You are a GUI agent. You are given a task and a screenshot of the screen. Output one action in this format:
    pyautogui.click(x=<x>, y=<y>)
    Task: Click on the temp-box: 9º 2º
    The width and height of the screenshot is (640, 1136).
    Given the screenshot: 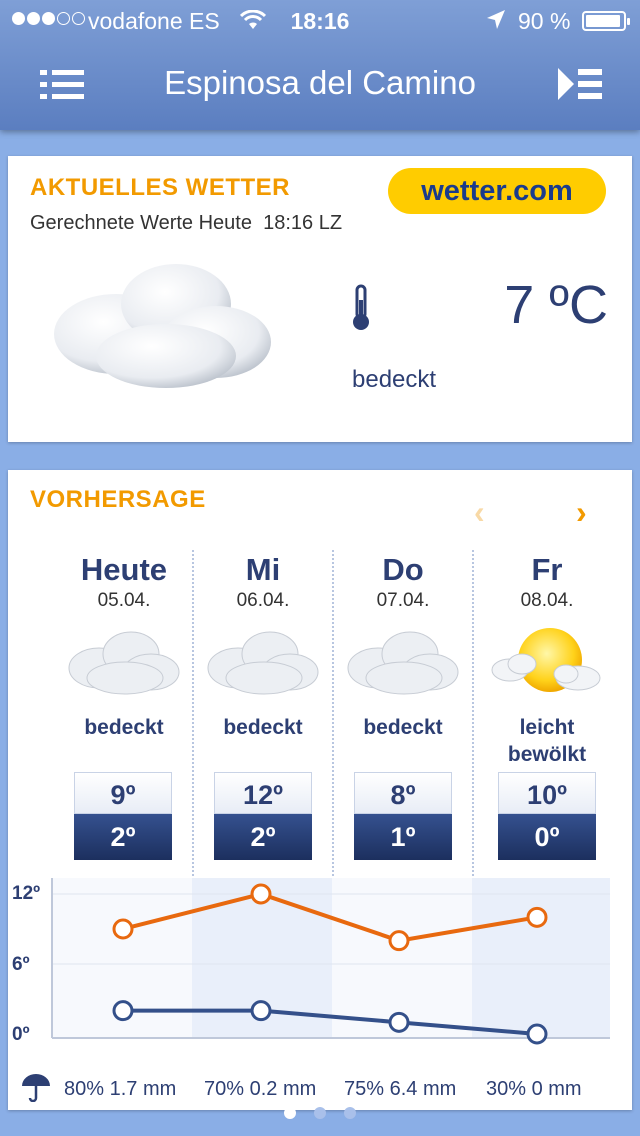 What is the action you would take?
    pyautogui.click(x=123, y=816)
    